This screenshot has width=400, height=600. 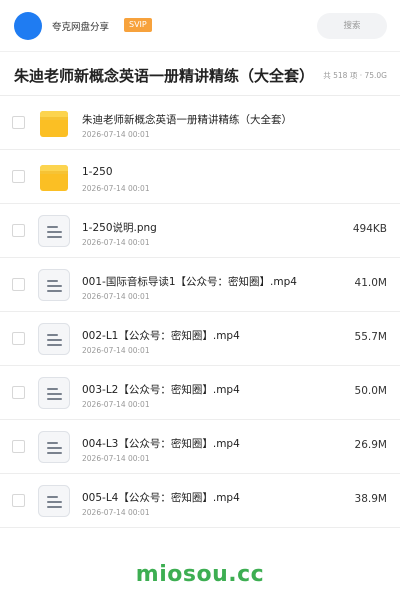 What do you see at coordinates (189, 281) in the screenshot?
I see `file-name: 001-国际音标导读1【公众号：密知圈】.mp4` at bounding box center [189, 281].